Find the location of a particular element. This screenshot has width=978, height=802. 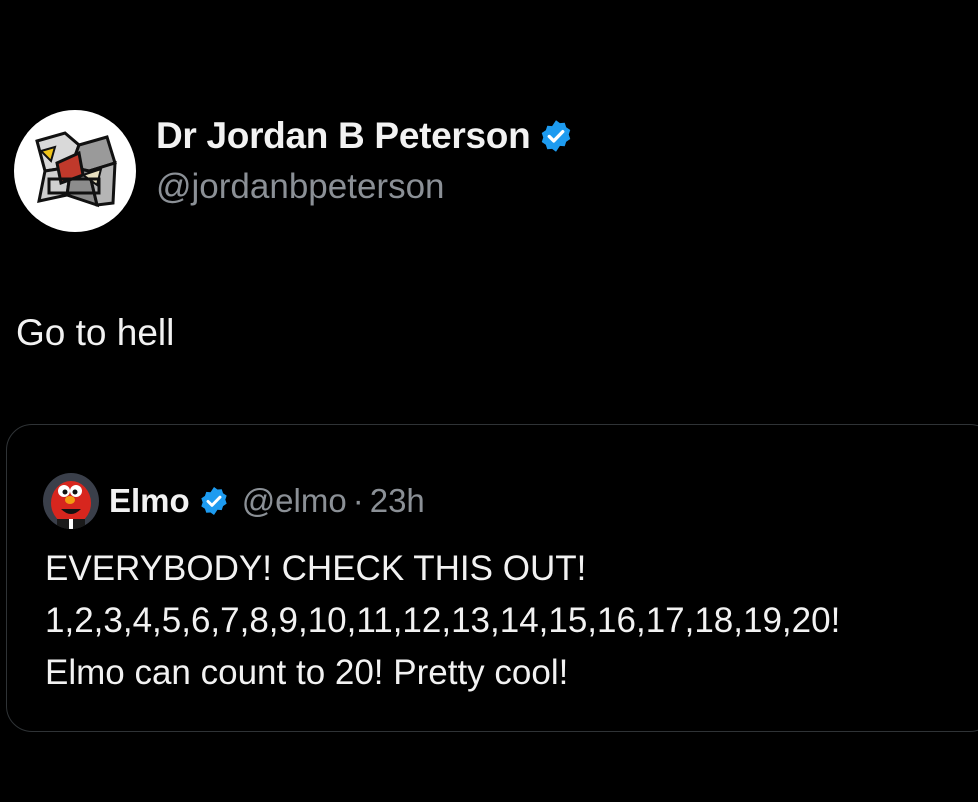

quoted-author-handle: @elmo is located at coordinates (294, 501).